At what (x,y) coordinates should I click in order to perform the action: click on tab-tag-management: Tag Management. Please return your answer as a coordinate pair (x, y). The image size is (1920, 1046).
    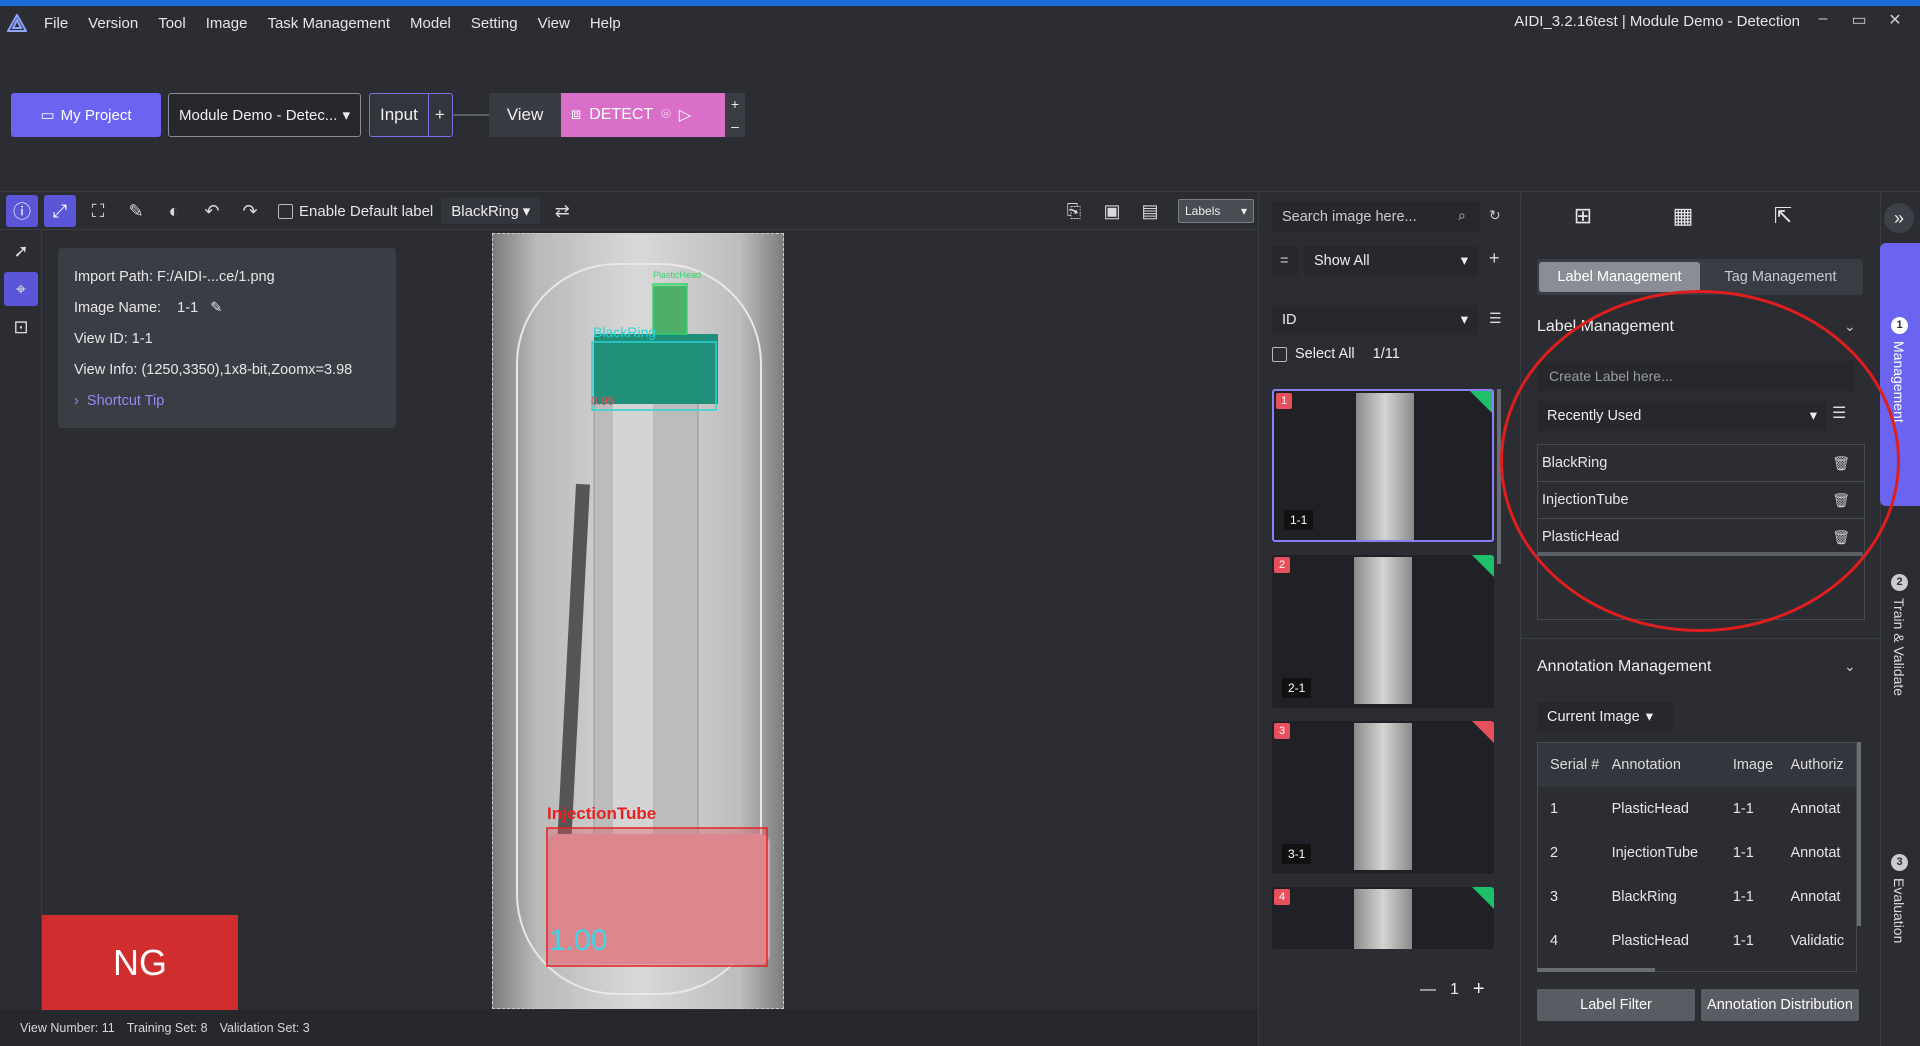
    Looking at the image, I should click on (1780, 277).